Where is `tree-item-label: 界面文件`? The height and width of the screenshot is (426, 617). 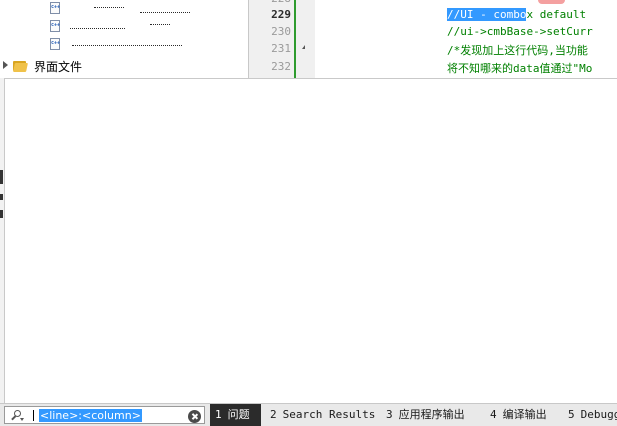 tree-item-label: 界面文件 is located at coordinates (58, 67).